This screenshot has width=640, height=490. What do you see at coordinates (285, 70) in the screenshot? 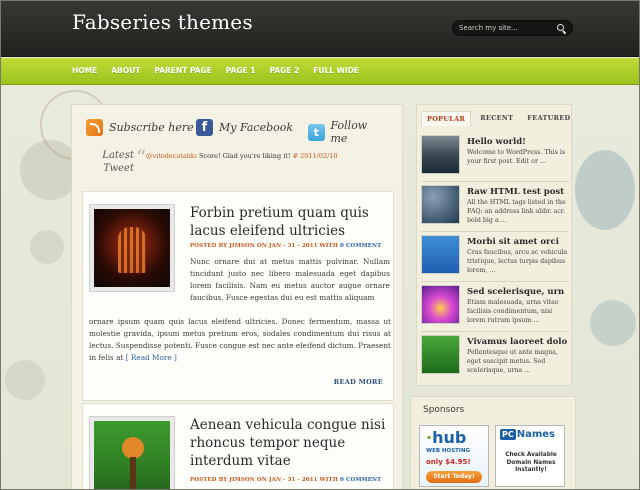
I see `nav-item-page-2: PAGE 2` at bounding box center [285, 70].